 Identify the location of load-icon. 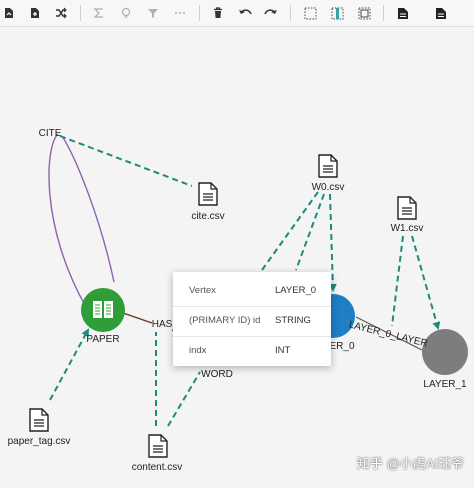
(9, 13).